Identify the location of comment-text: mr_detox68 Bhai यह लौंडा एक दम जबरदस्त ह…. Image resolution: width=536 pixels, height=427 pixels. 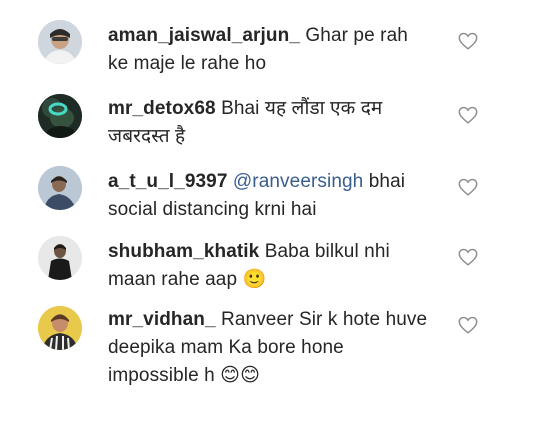
(268, 123).